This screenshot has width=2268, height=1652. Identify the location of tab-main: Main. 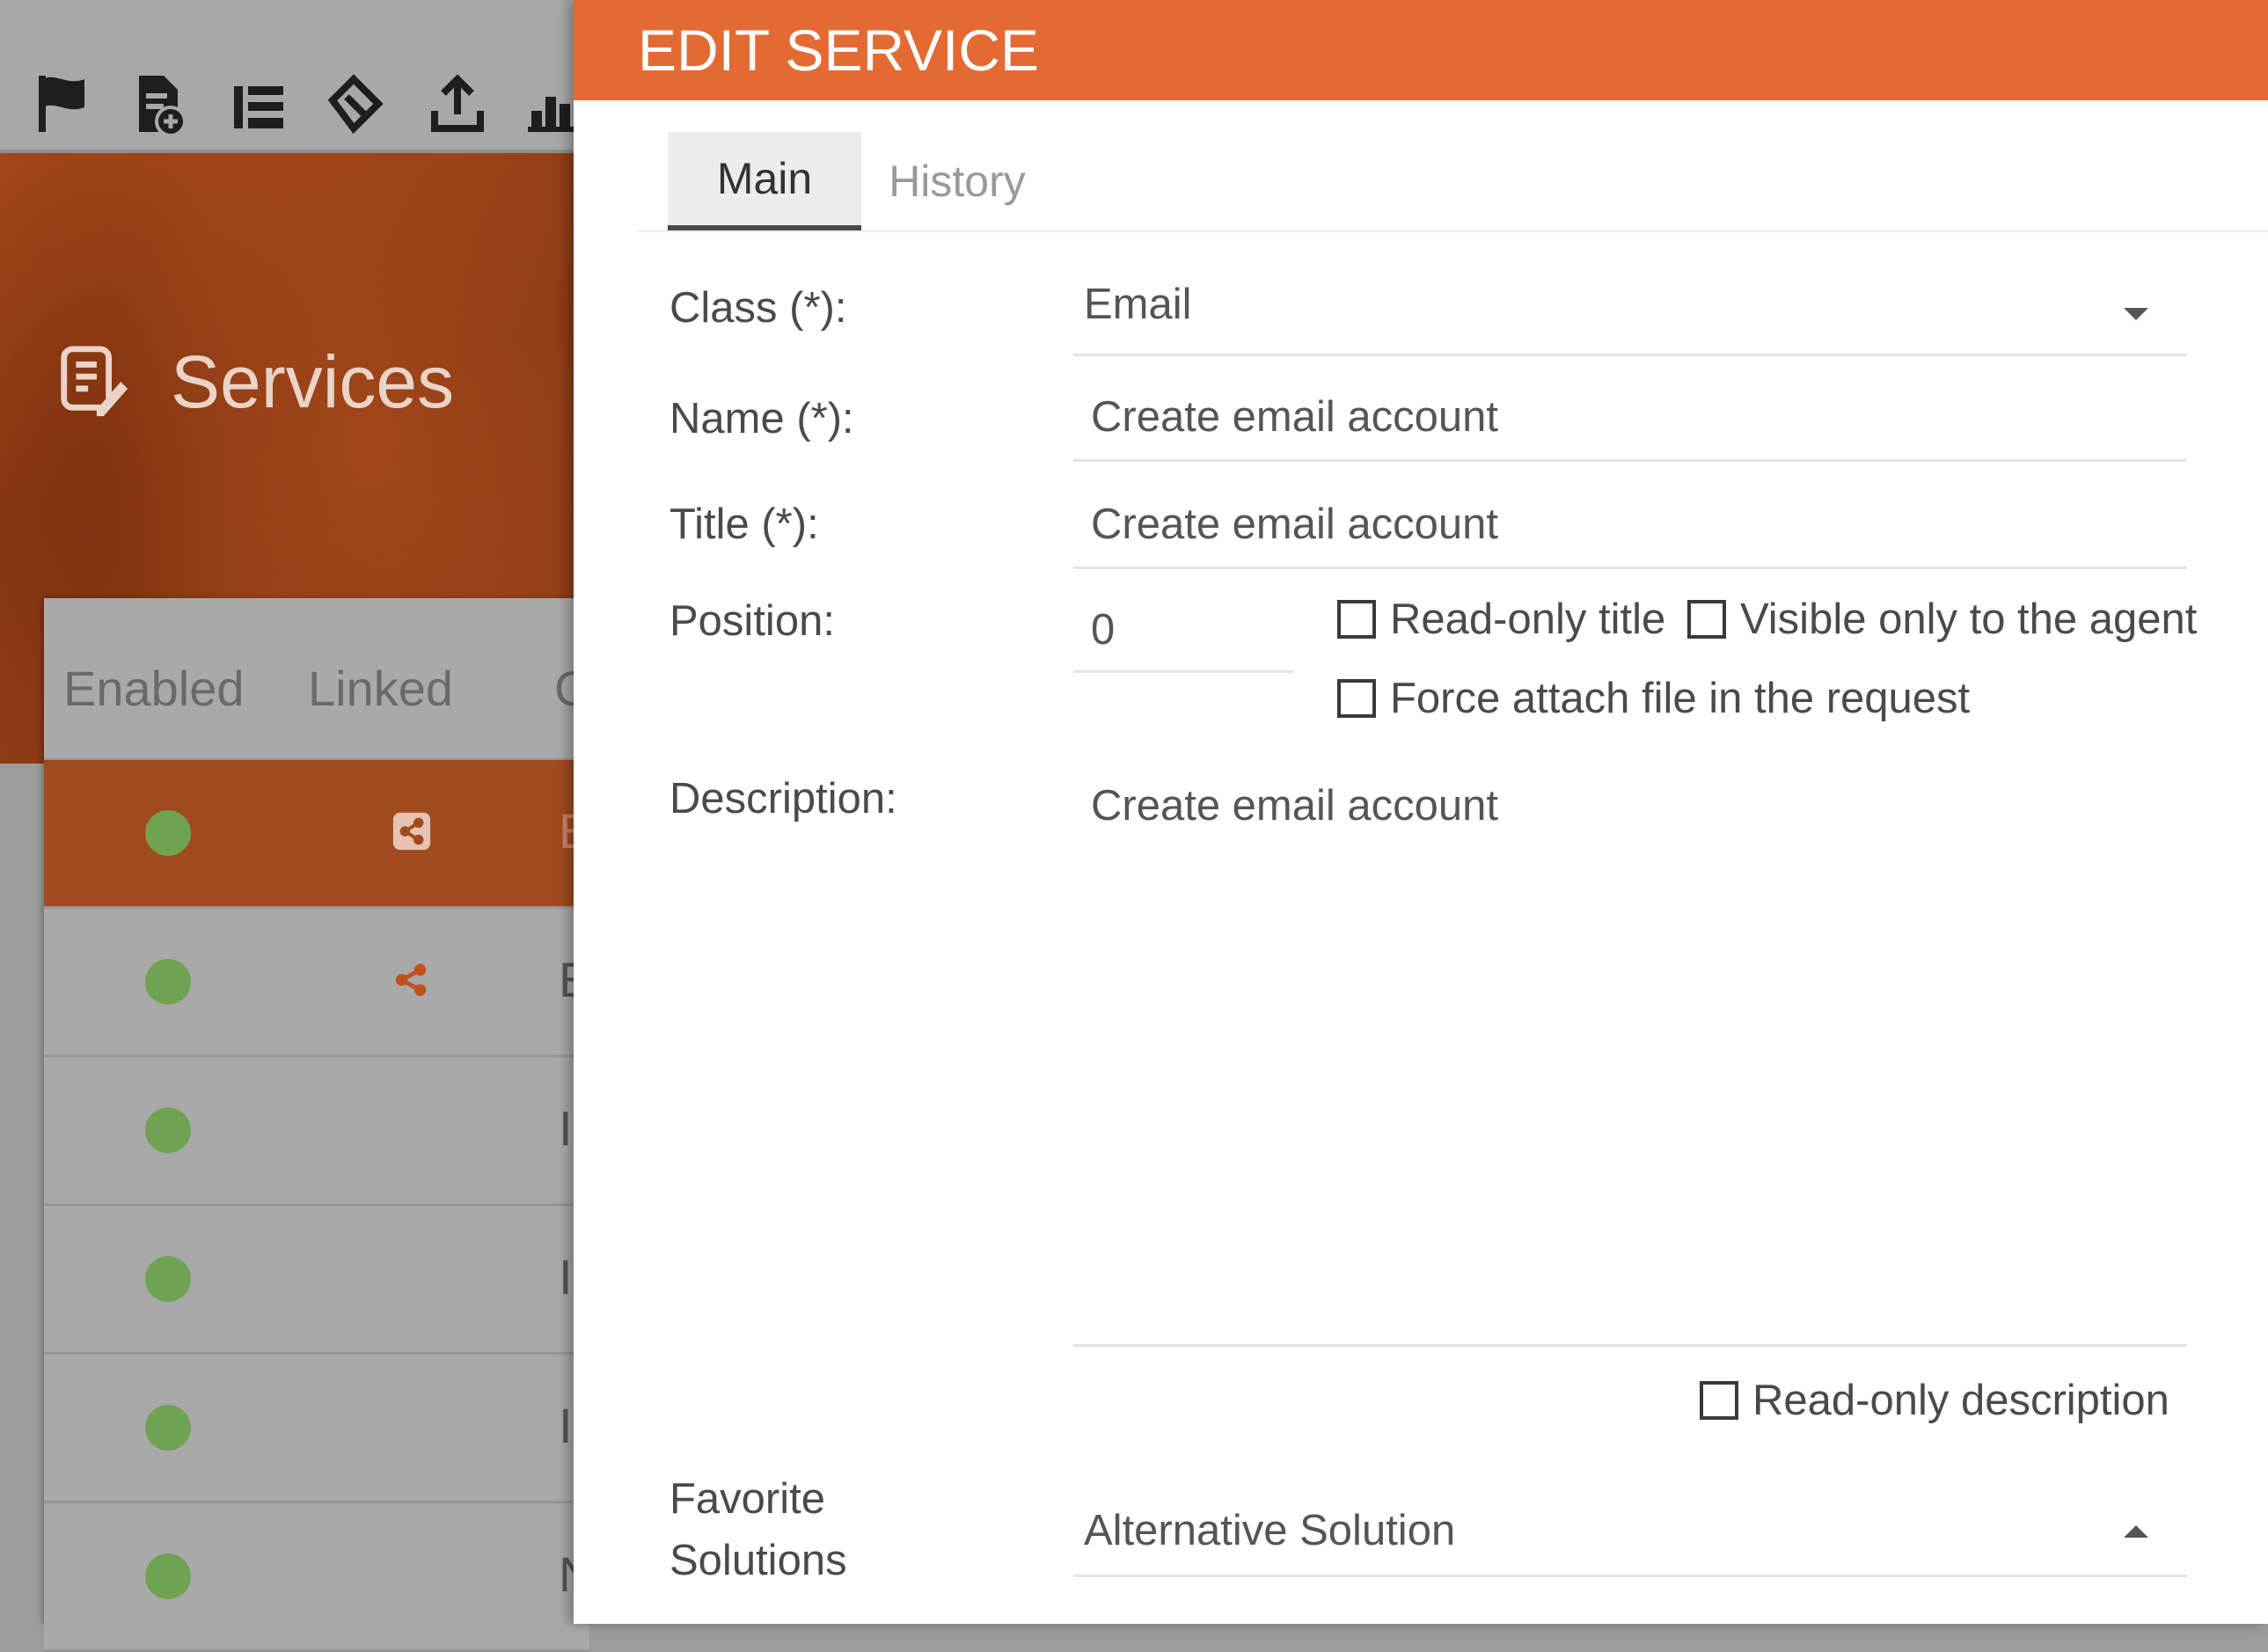
(764, 181).